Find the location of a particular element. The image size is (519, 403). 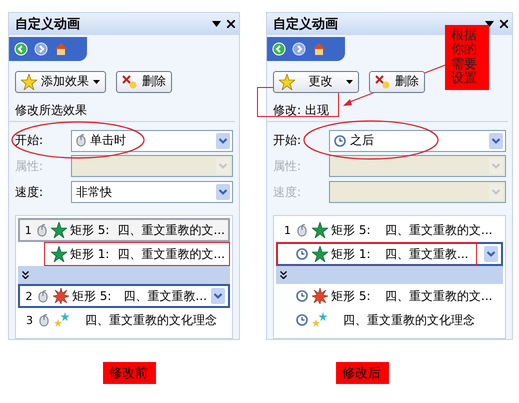

dropdown-field: 非常快 is located at coordinates (152, 192).